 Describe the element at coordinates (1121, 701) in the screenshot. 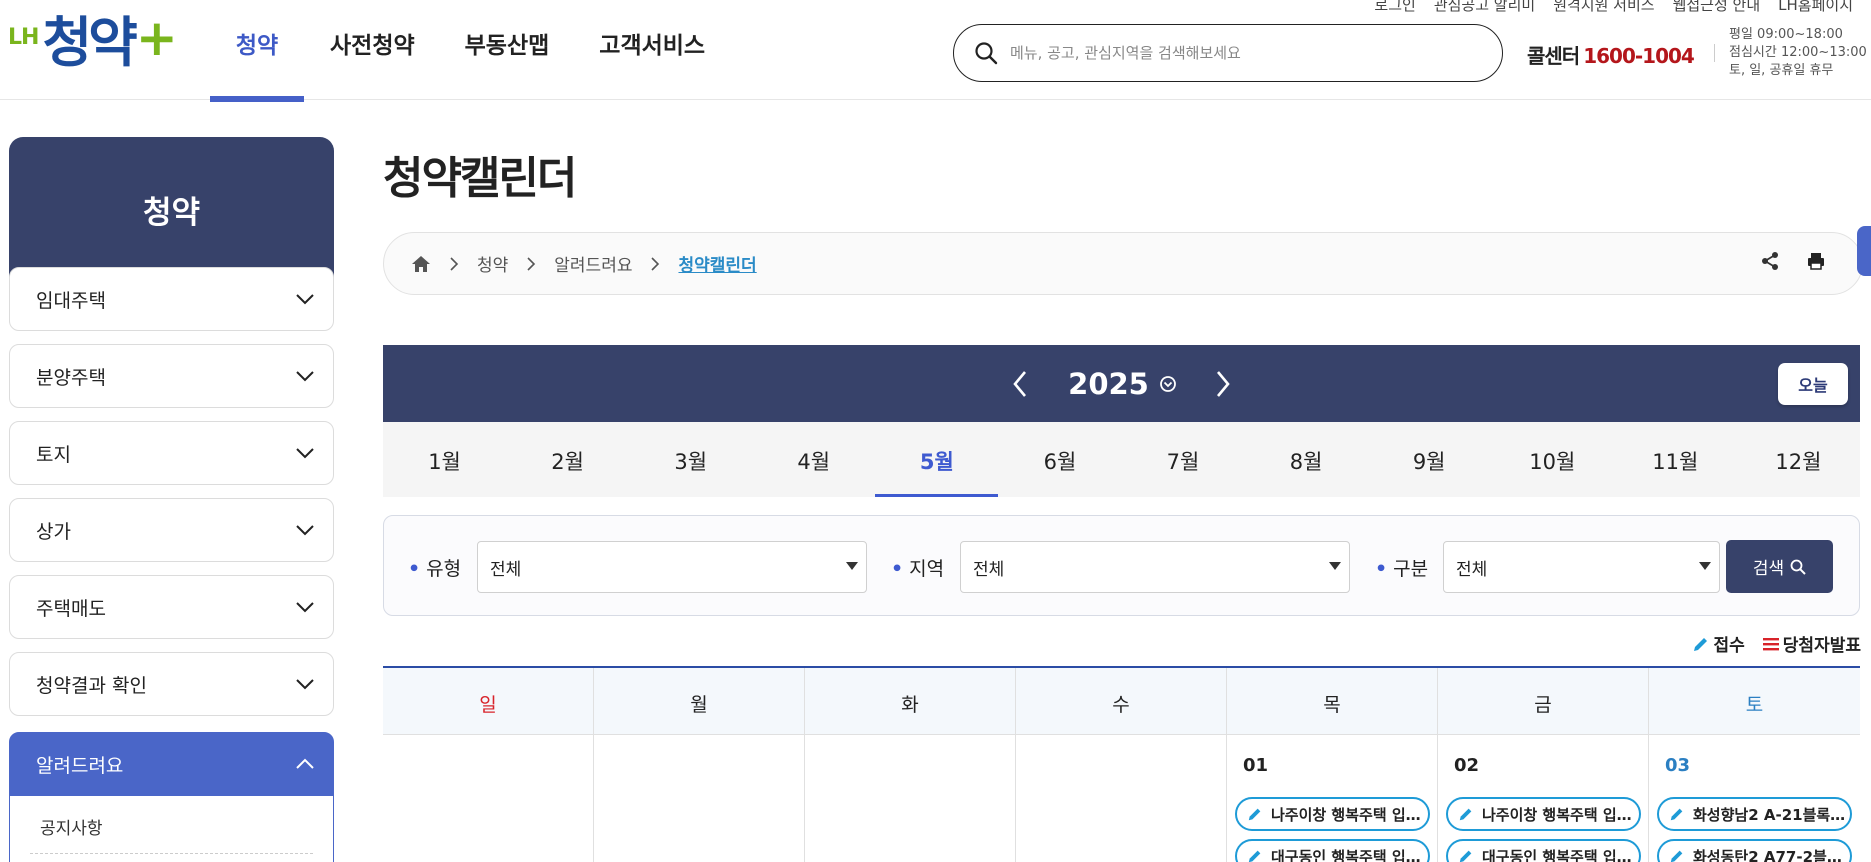

I see `weekday-header: 일 월 화 수 목 금 토` at that location.